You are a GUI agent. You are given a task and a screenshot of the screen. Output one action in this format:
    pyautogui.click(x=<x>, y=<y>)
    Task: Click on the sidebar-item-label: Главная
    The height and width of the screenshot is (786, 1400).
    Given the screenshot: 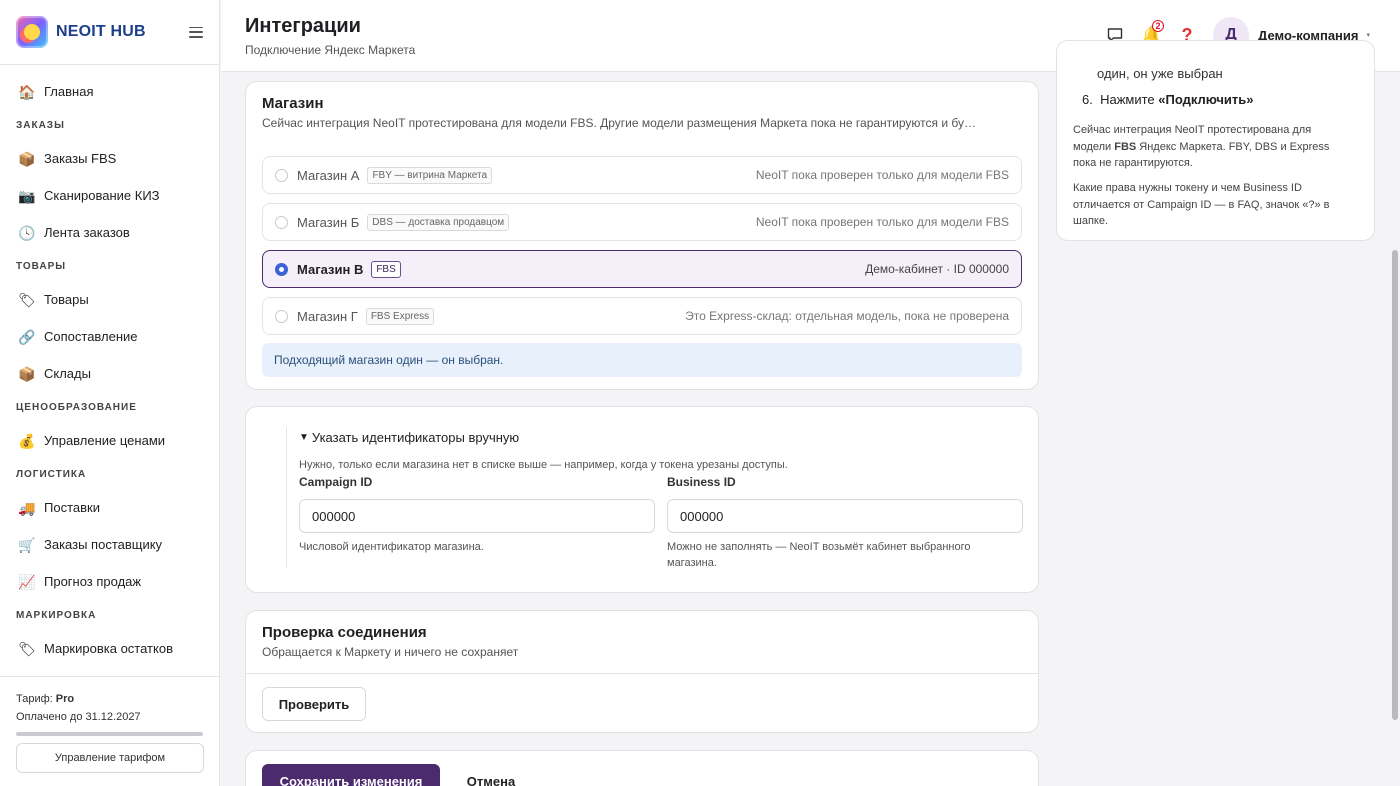 What is the action you would take?
    pyautogui.click(x=69, y=91)
    